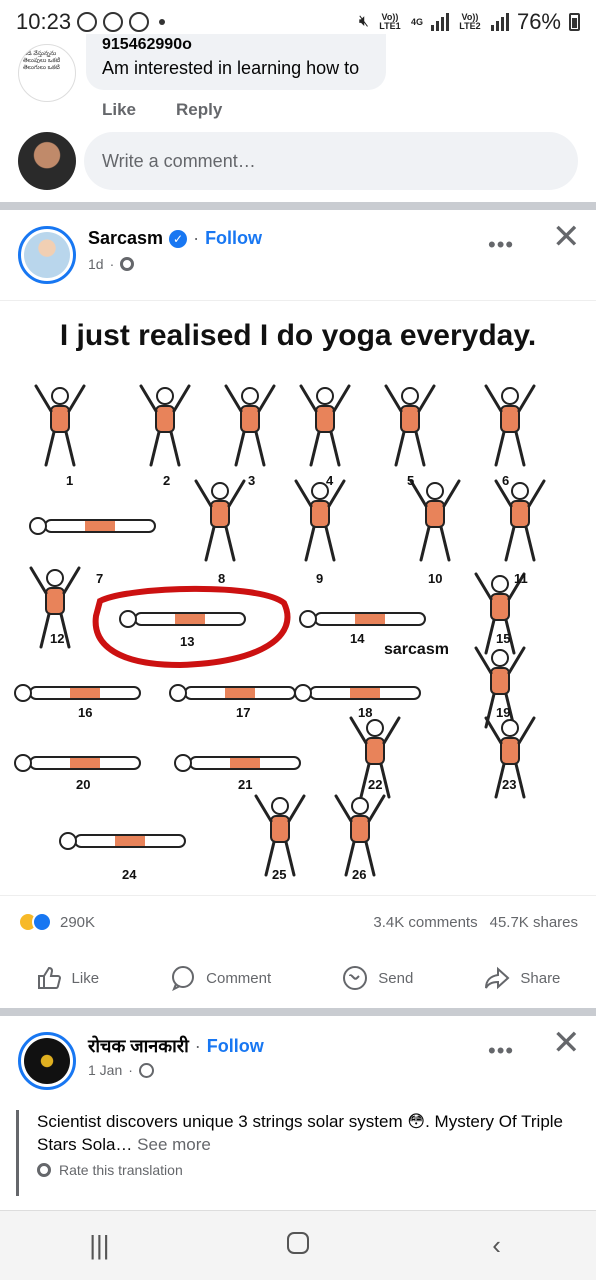 The height and width of the screenshot is (1280, 596). Describe the element at coordinates (306, 1170) in the screenshot. I see `rate-translation: Rate this translation` at that location.